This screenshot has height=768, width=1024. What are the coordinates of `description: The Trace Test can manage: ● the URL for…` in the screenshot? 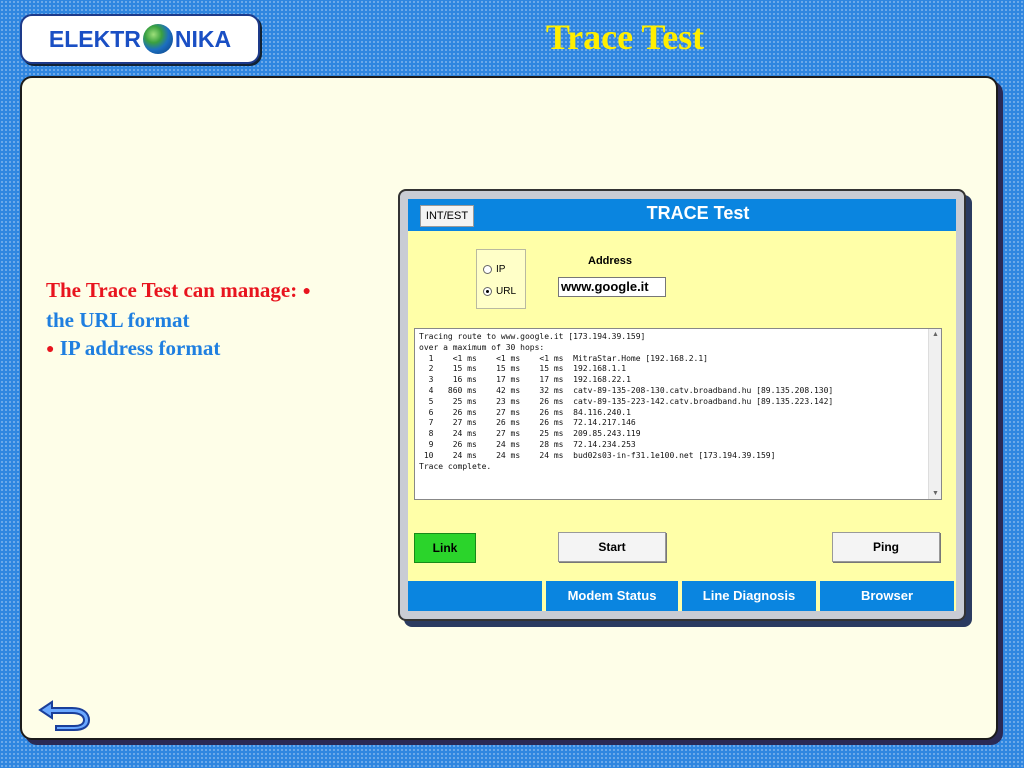 It's located at (214, 320).